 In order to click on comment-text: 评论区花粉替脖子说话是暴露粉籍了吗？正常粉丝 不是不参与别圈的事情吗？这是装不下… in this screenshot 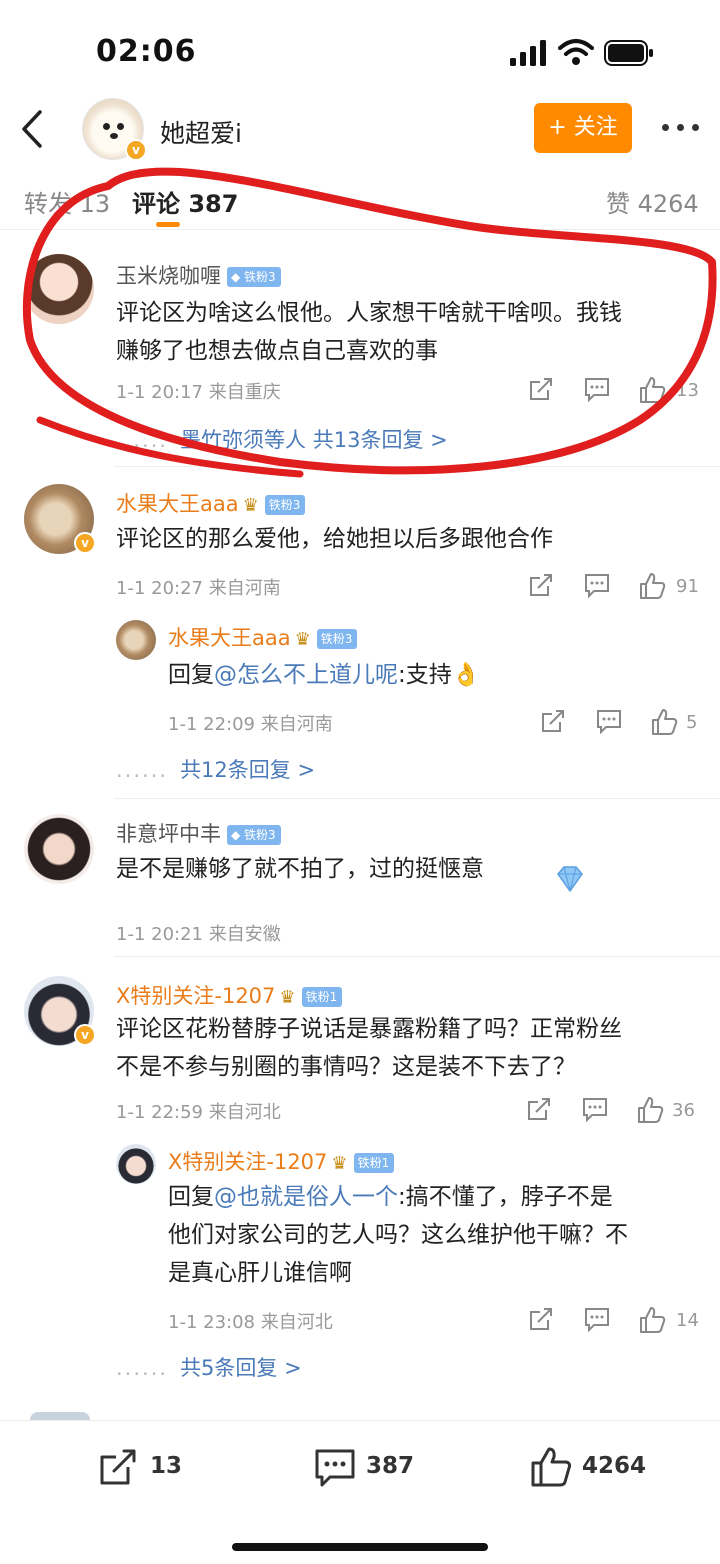, I will do `click(369, 1048)`.